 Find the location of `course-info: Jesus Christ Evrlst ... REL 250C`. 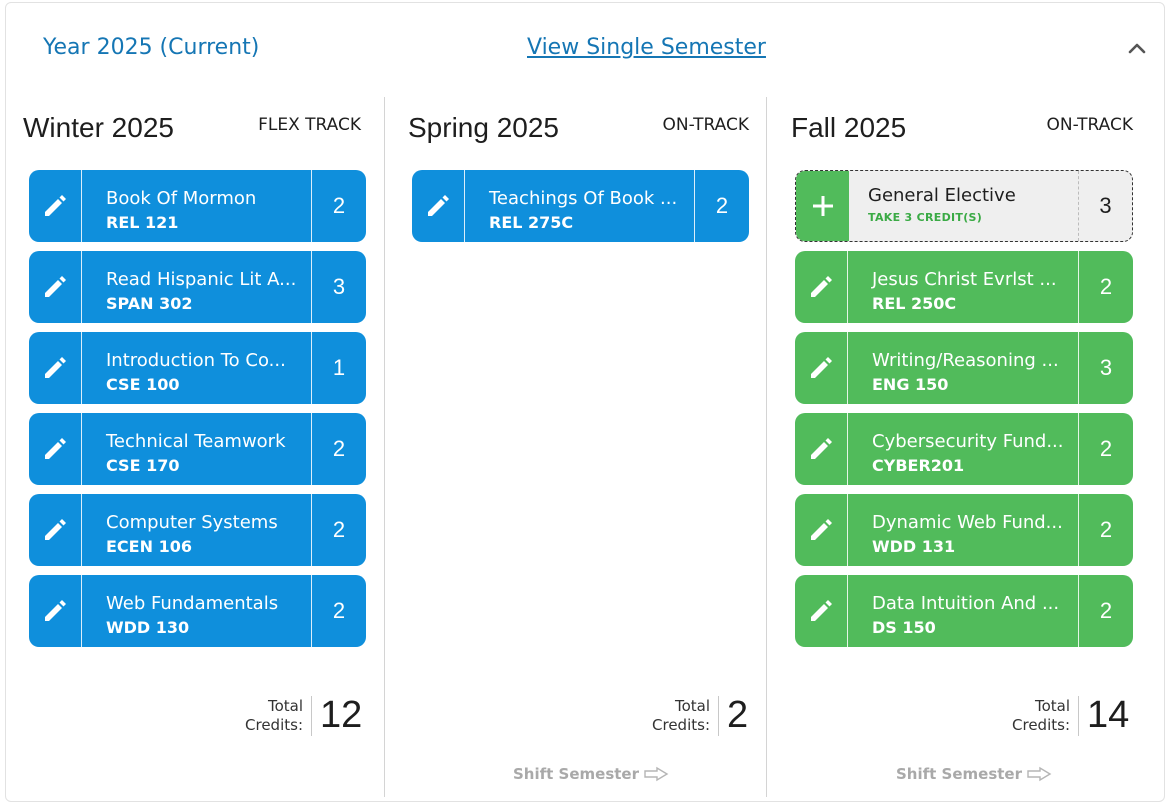

course-info: Jesus Christ Evrlst ... REL 250C is located at coordinates (963, 287).